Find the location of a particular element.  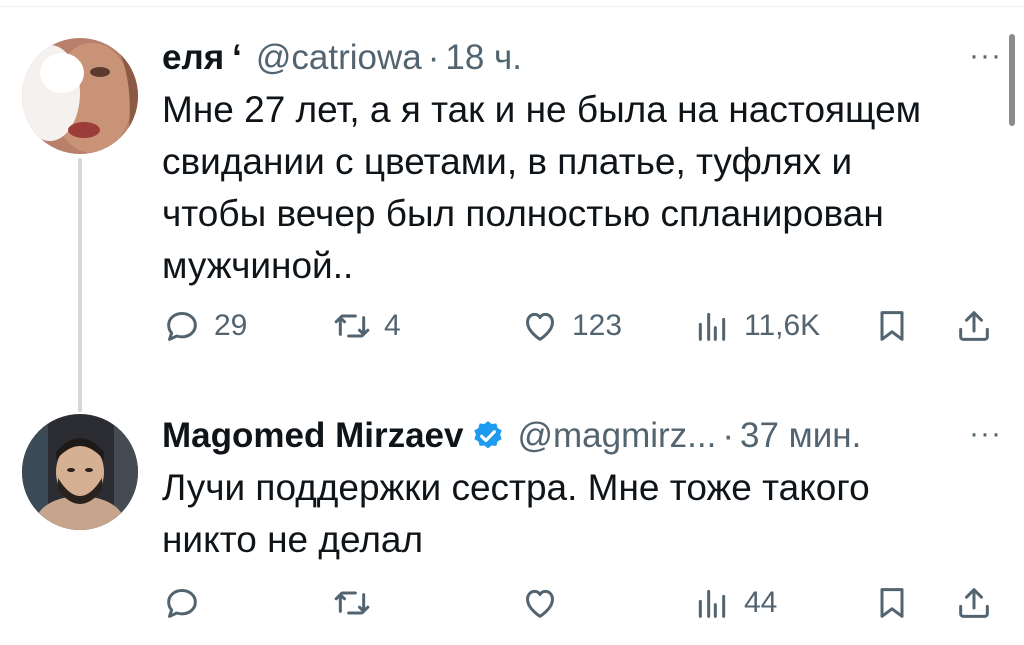

reply-button: 29 is located at coordinates (204, 326).